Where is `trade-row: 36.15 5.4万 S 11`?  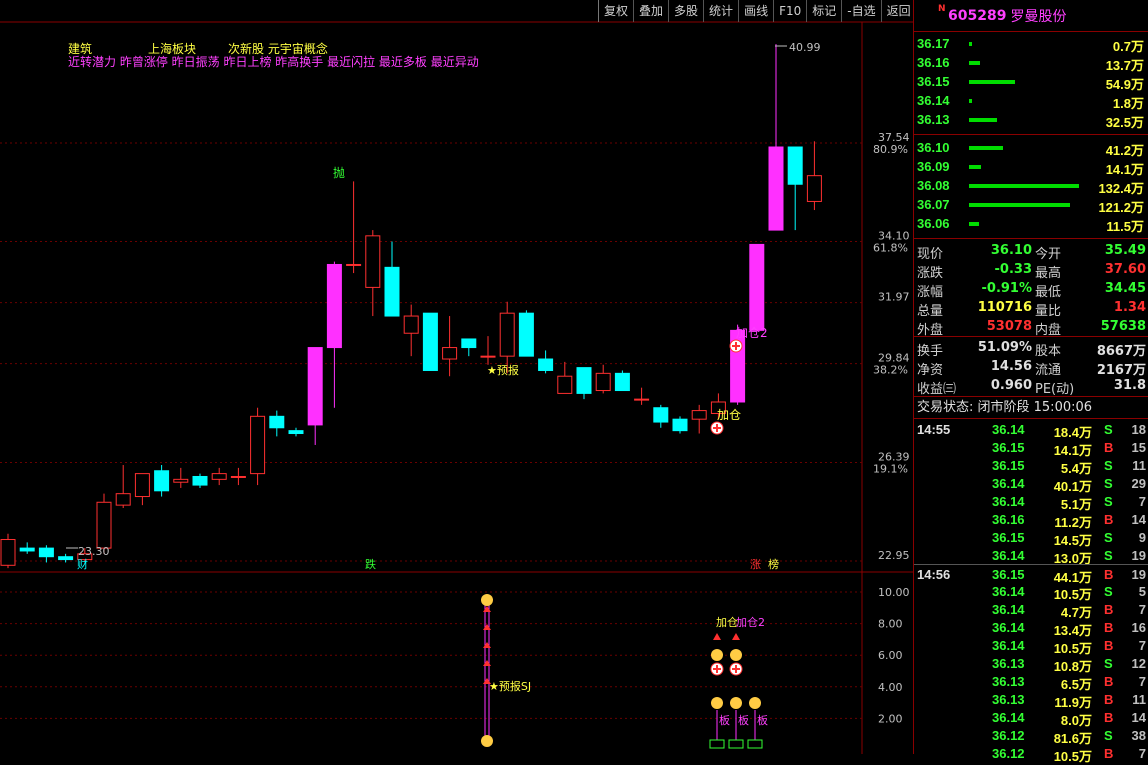
trade-row: 36.15 5.4万 S 11 is located at coordinates (1031, 466).